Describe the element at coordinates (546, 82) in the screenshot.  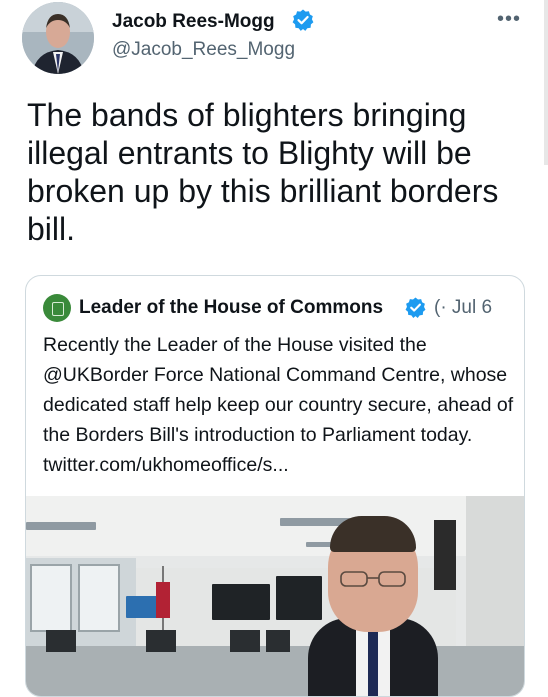
I see `right-edge-divider` at that location.